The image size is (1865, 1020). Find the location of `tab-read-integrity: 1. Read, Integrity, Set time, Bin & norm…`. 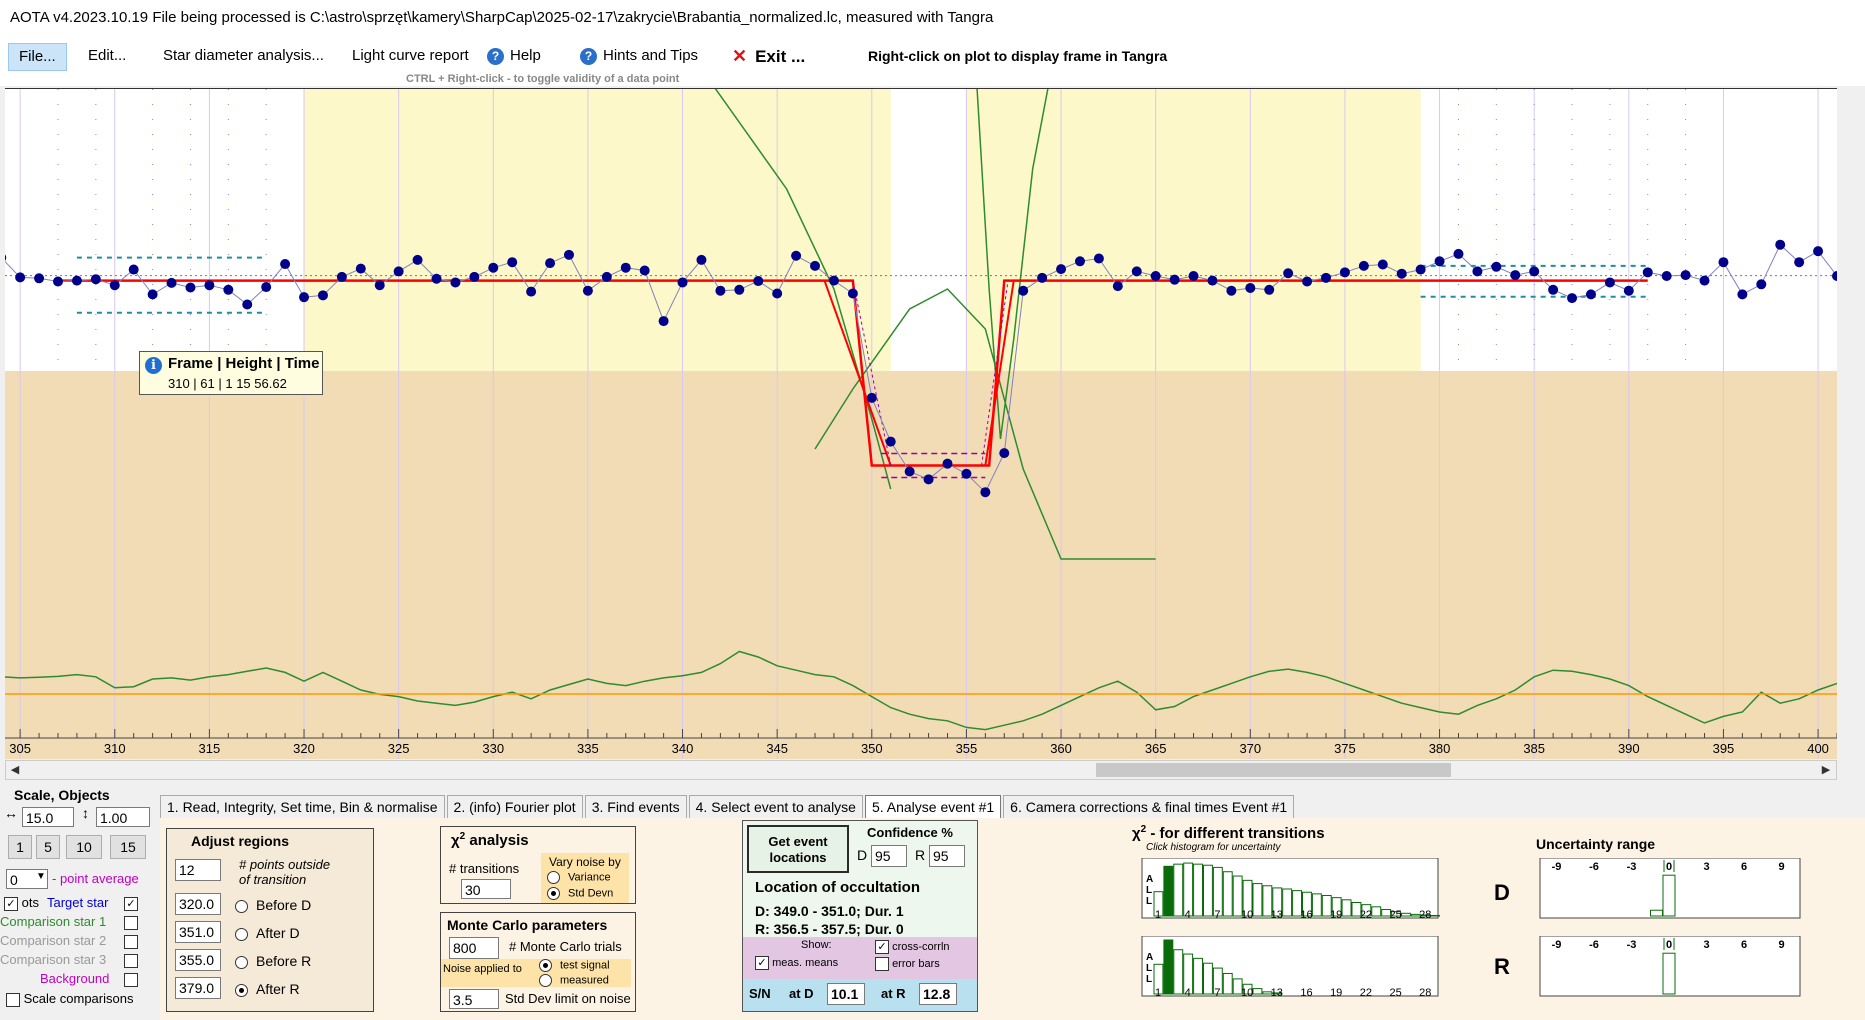

tab-read-integrity: 1. Read, Integrity, Set time, Bin & norm… is located at coordinates (302, 806).